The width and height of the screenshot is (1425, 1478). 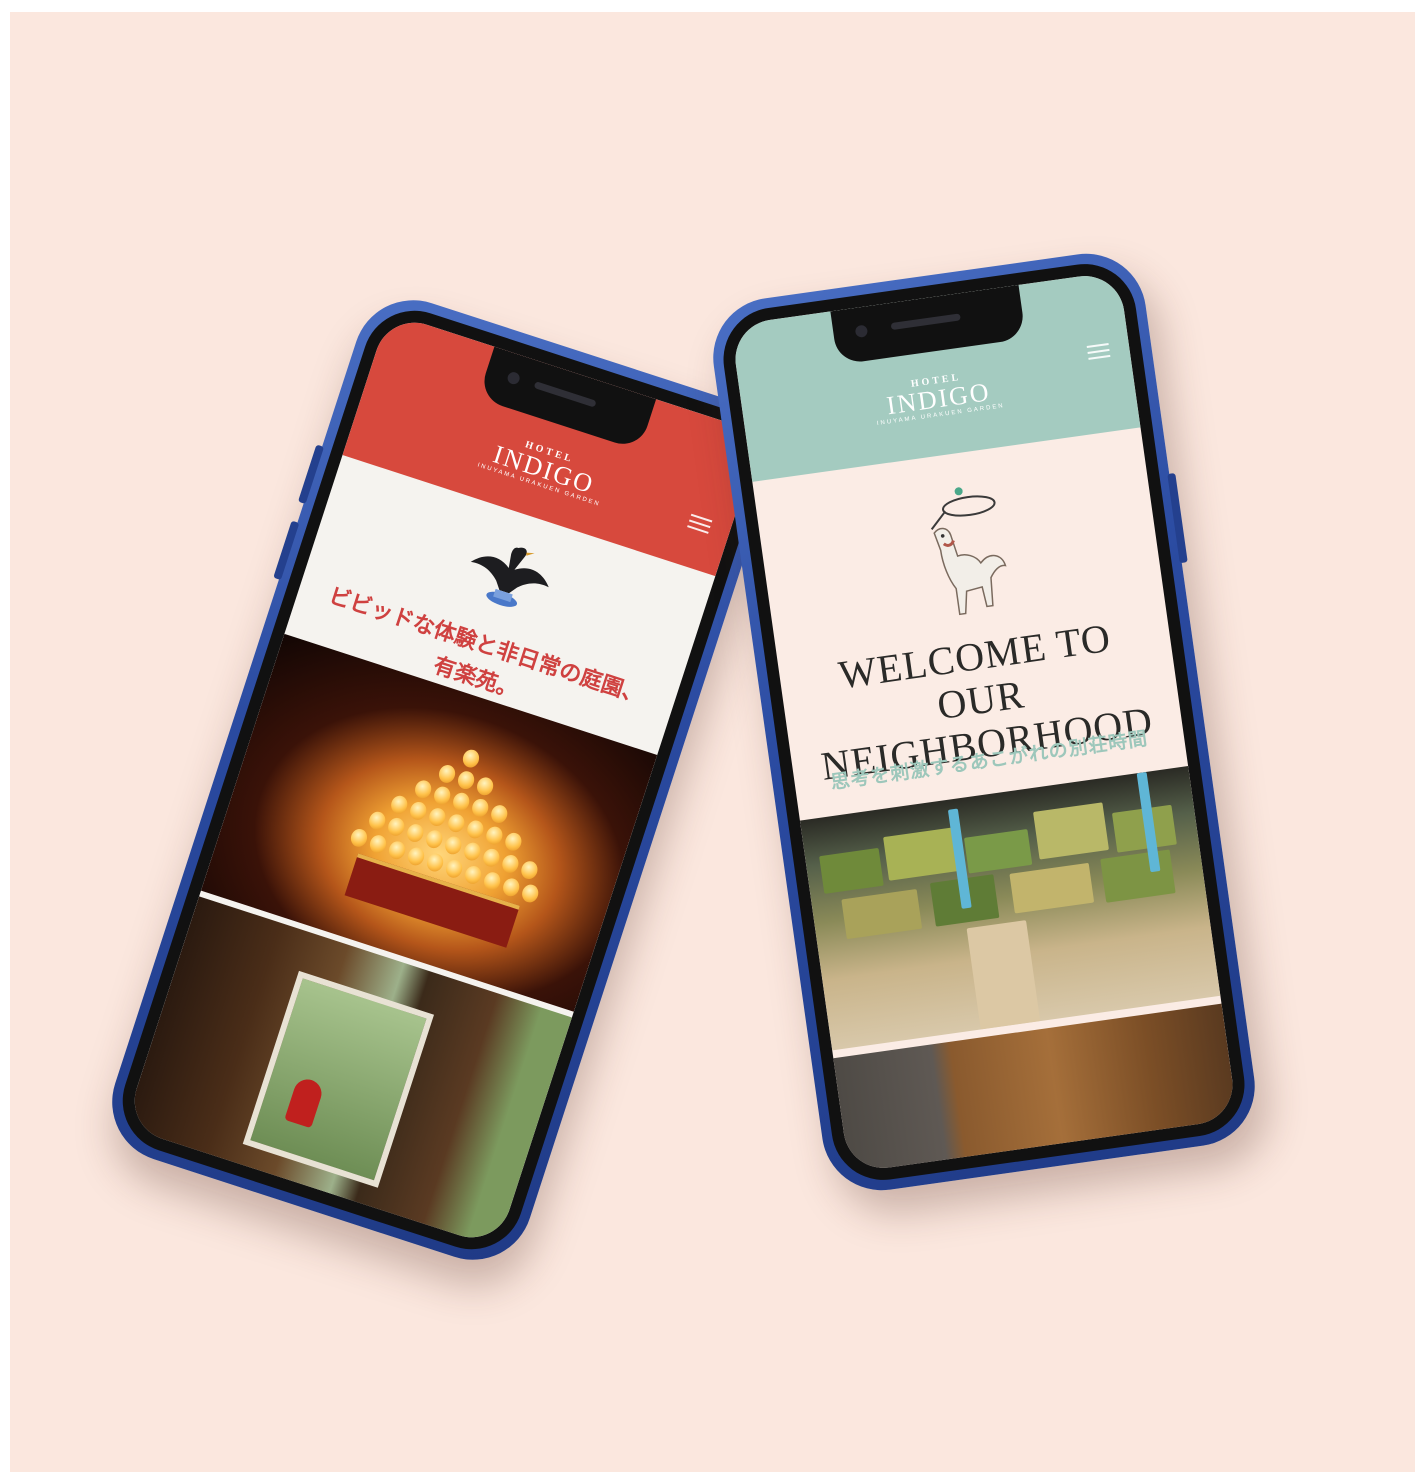 What do you see at coordinates (1098, 353) in the screenshot?
I see `hamburger-icon` at bounding box center [1098, 353].